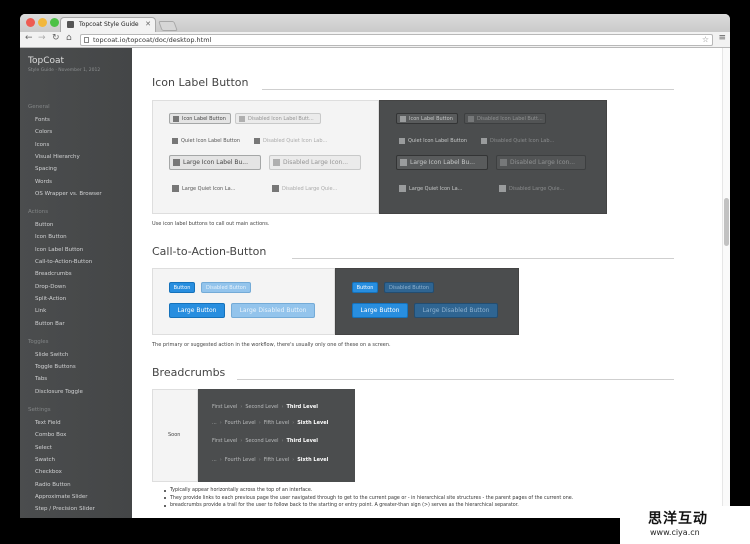  What do you see at coordinates (675, 532) in the screenshot?
I see `watermark-url: www.ciya.cn` at bounding box center [675, 532].